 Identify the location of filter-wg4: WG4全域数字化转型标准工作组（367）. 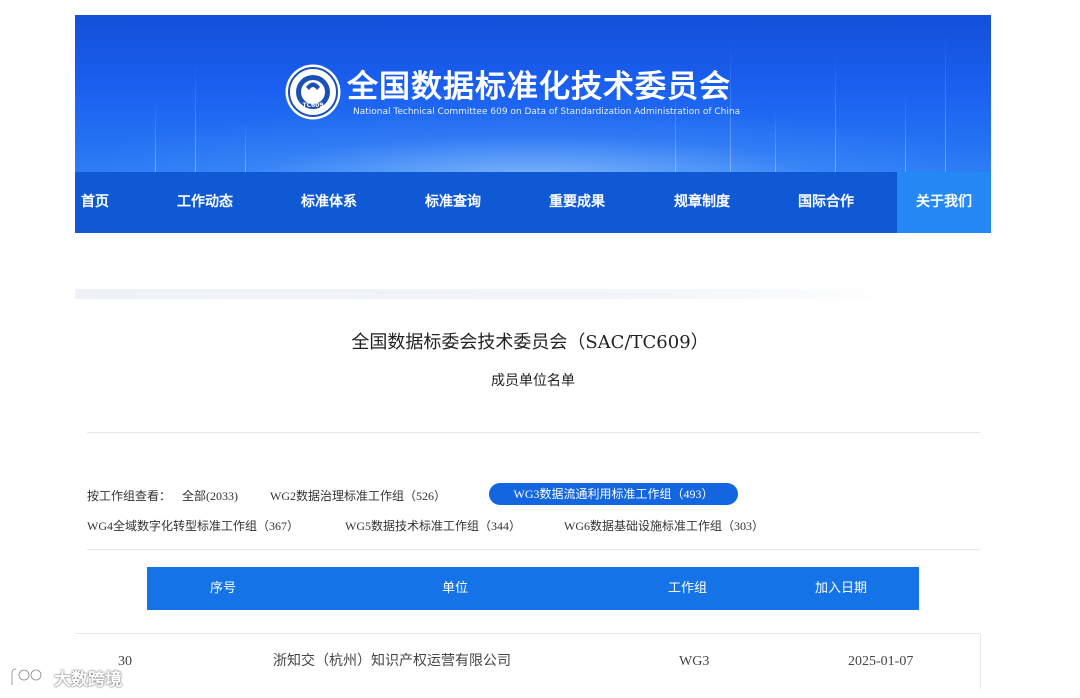
(193, 525).